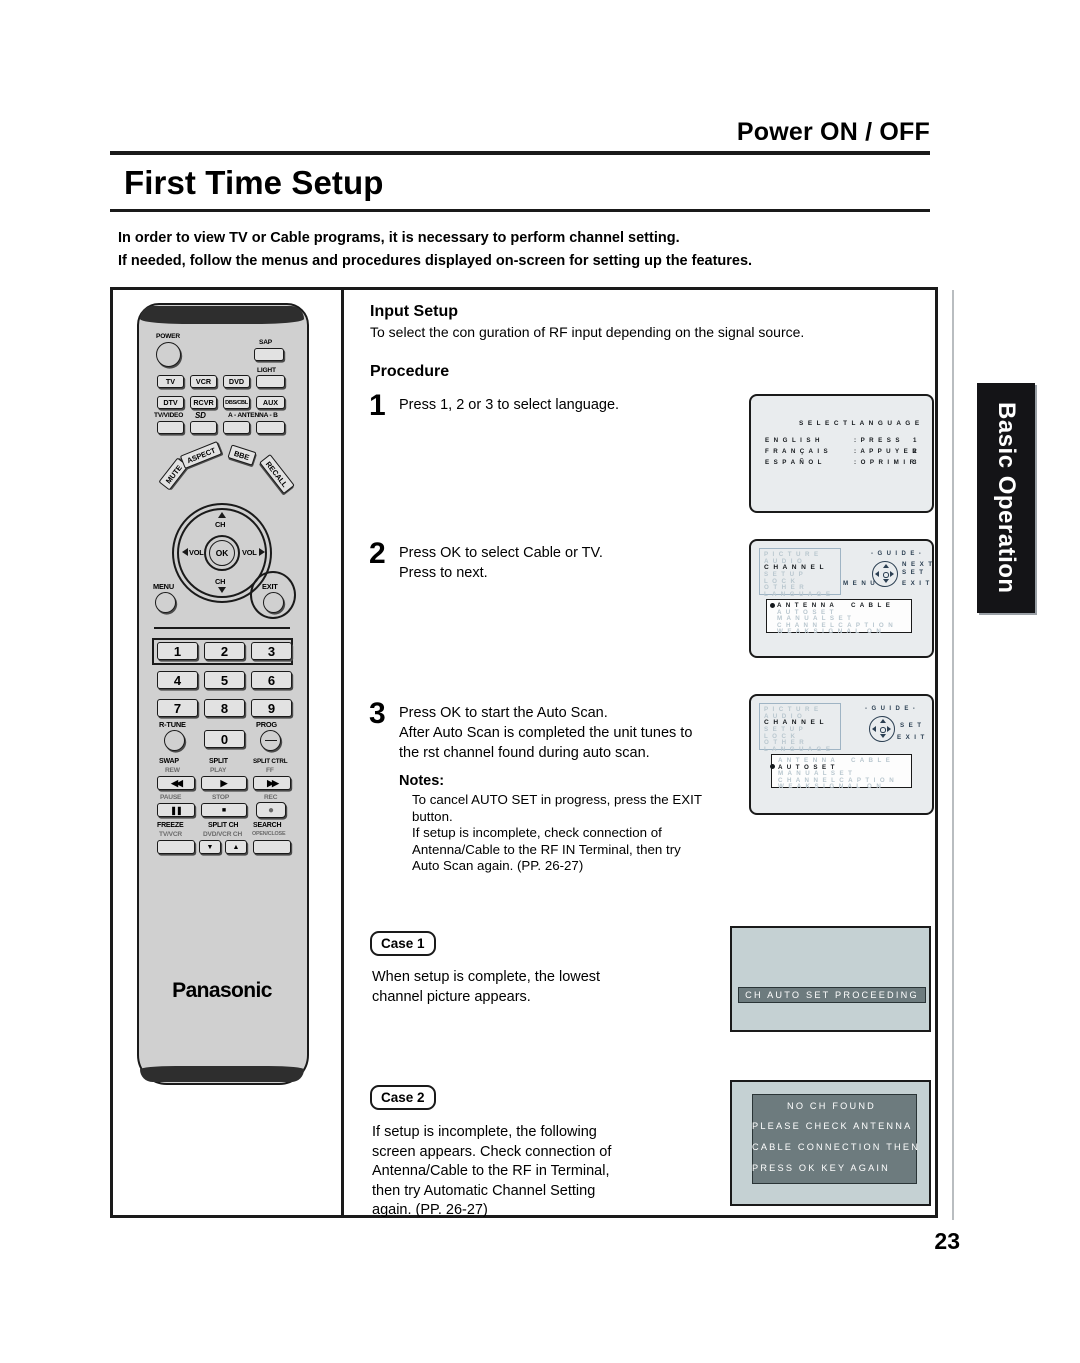  What do you see at coordinates (871, 605) in the screenshot?
I see `osd-sub-antenna-value: C A B L E` at bounding box center [871, 605].